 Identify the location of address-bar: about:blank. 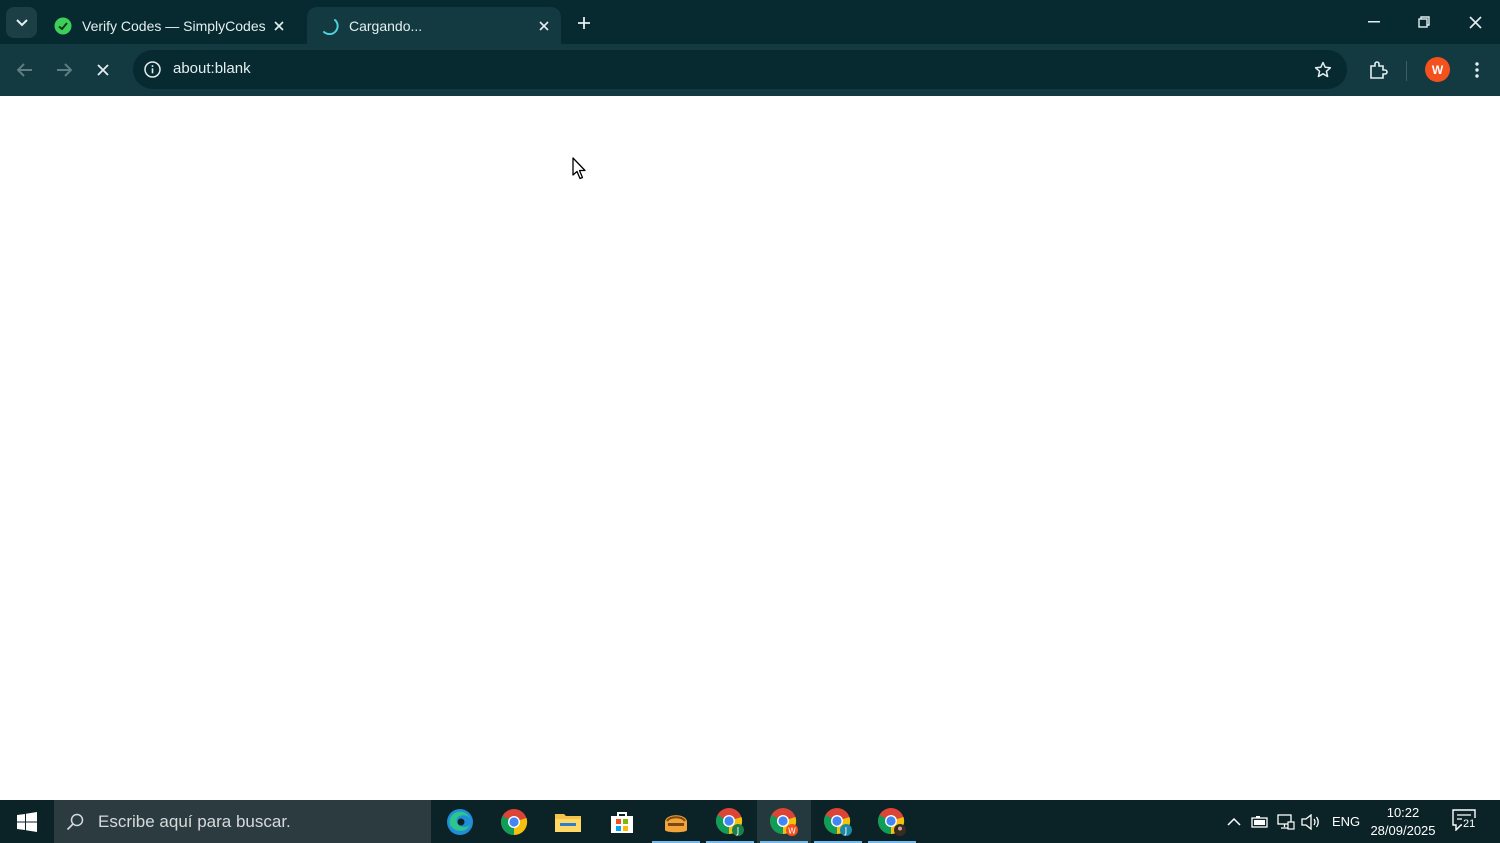
(740, 69).